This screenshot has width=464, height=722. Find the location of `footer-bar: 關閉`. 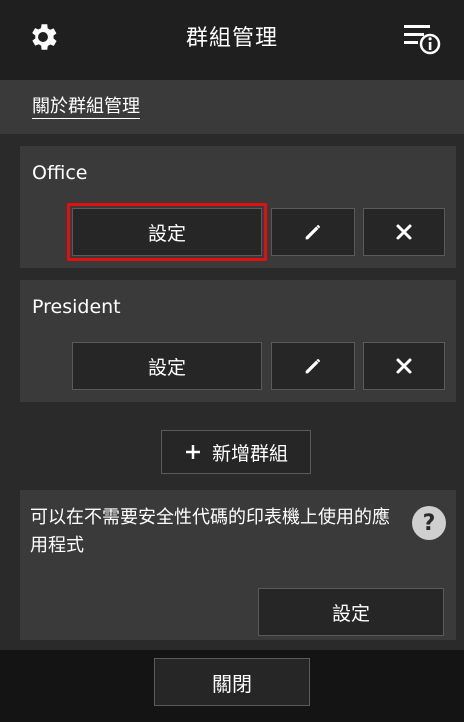

footer-bar: 關閉 is located at coordinates (232, 686).